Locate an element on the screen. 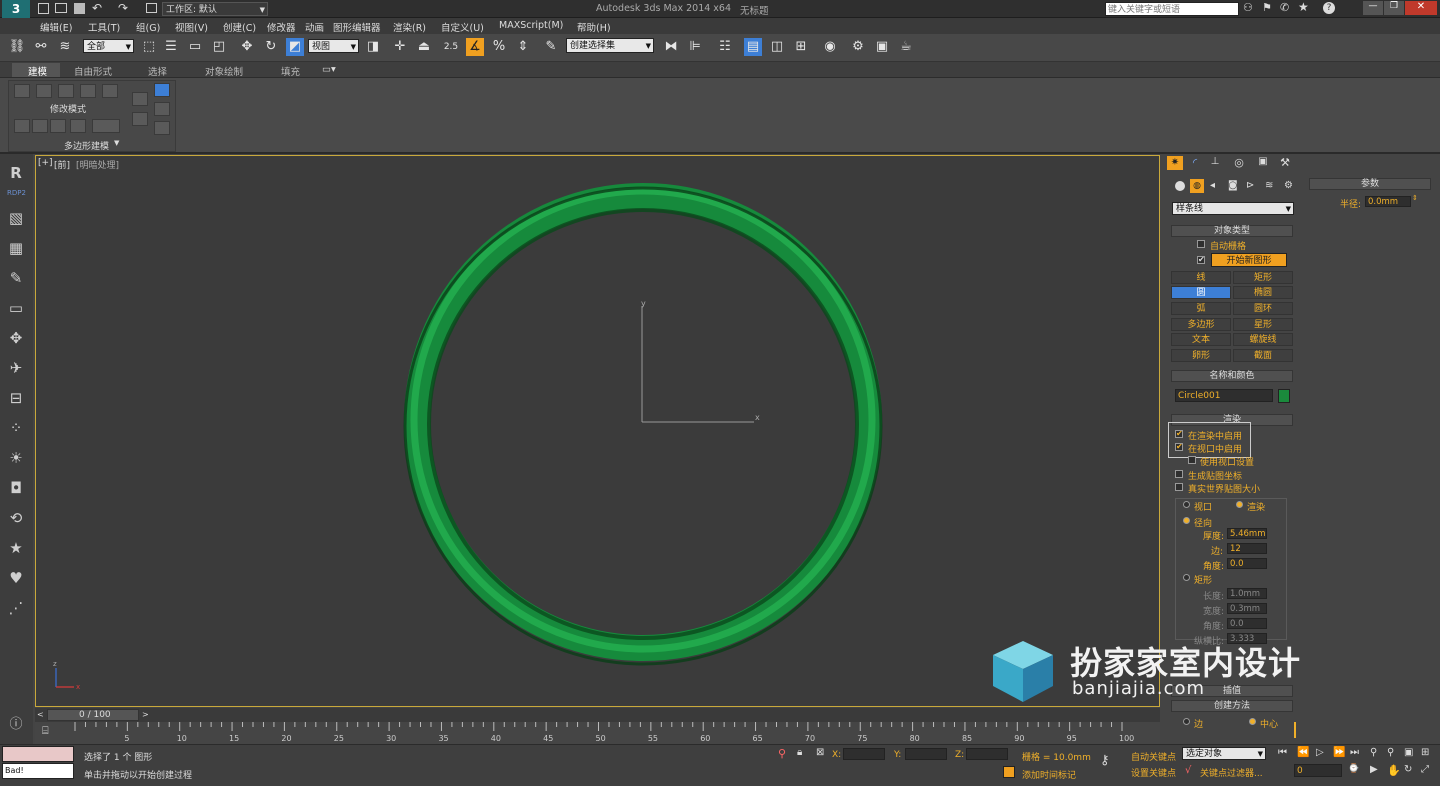  tab-modeling: 建模 is located at coordinates (37, 71).